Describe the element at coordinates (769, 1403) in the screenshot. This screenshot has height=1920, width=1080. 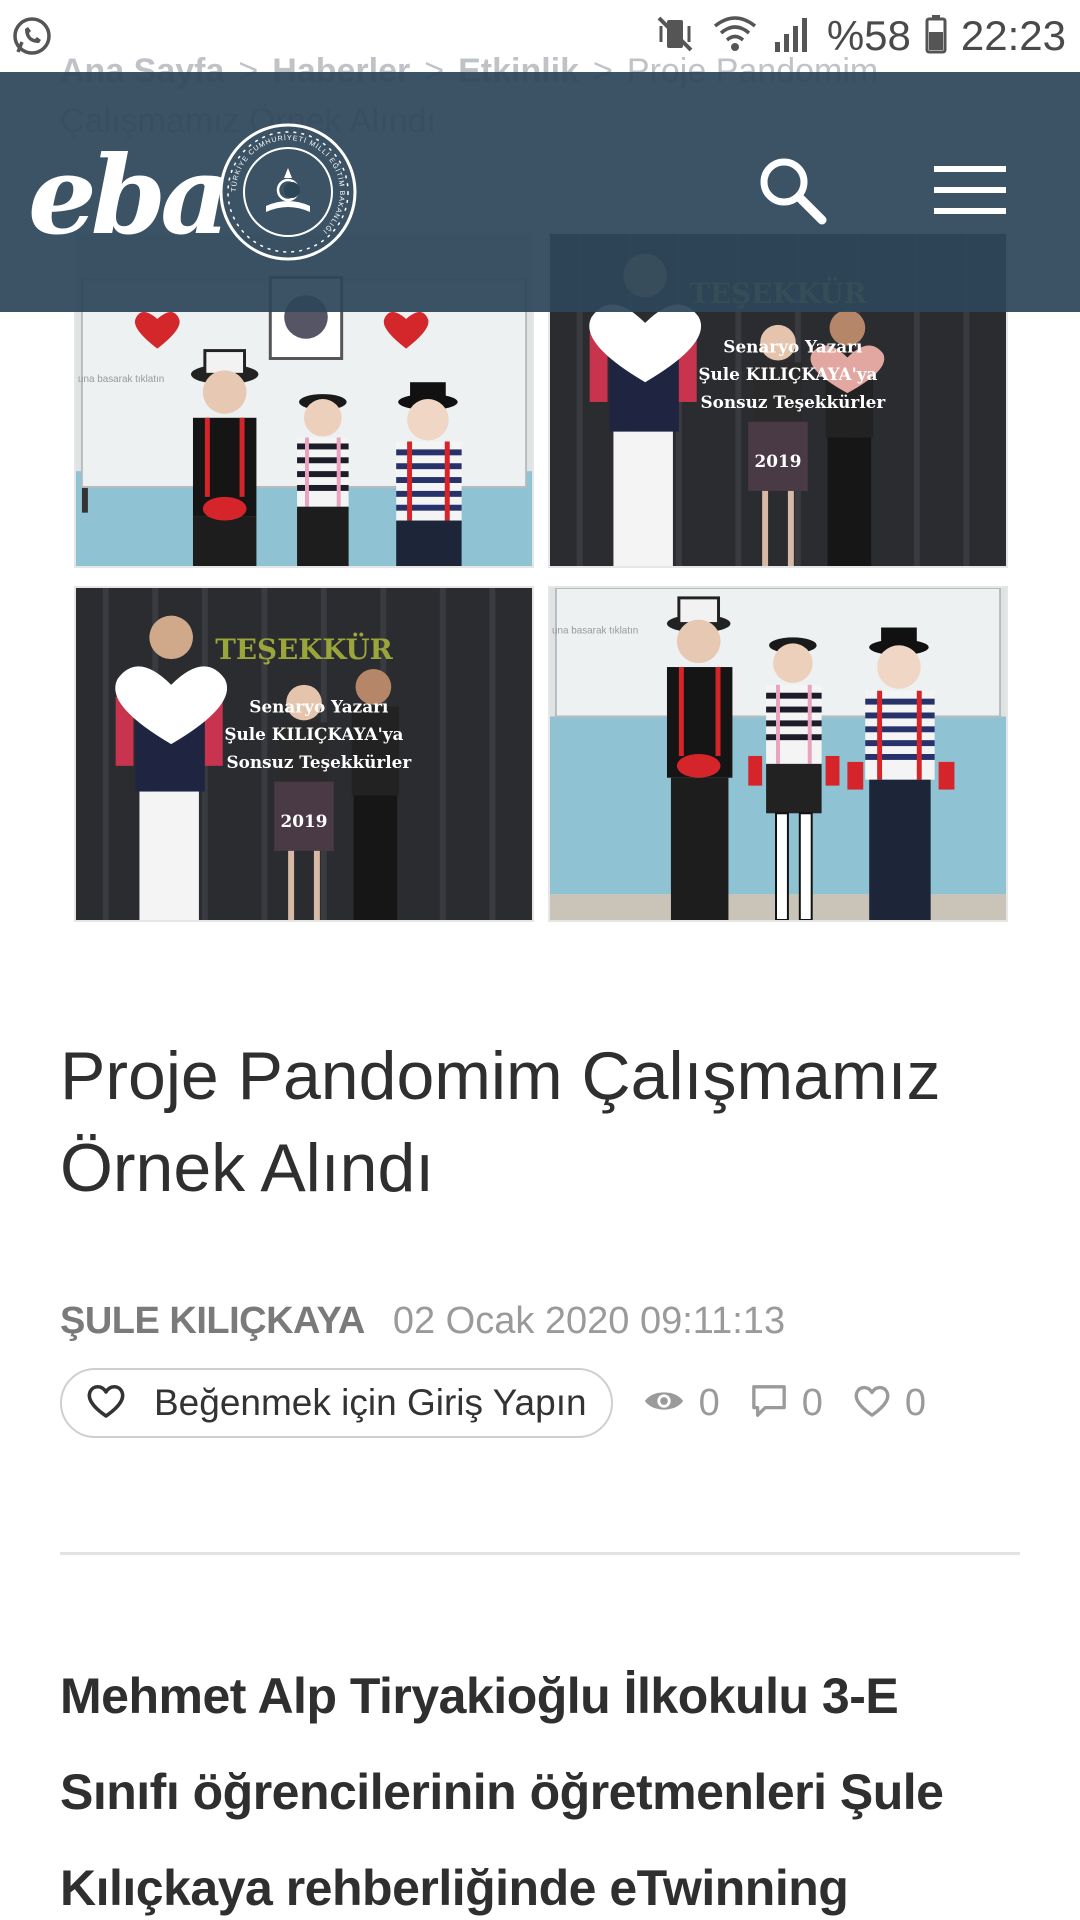
I see `comment-icon` at that location.